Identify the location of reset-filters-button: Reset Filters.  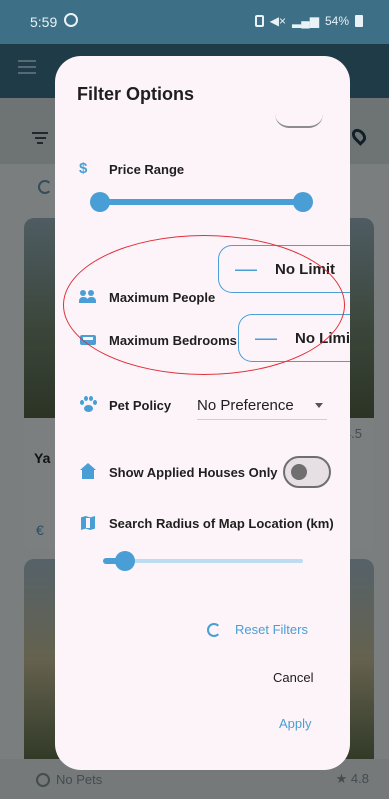
(257, 629).